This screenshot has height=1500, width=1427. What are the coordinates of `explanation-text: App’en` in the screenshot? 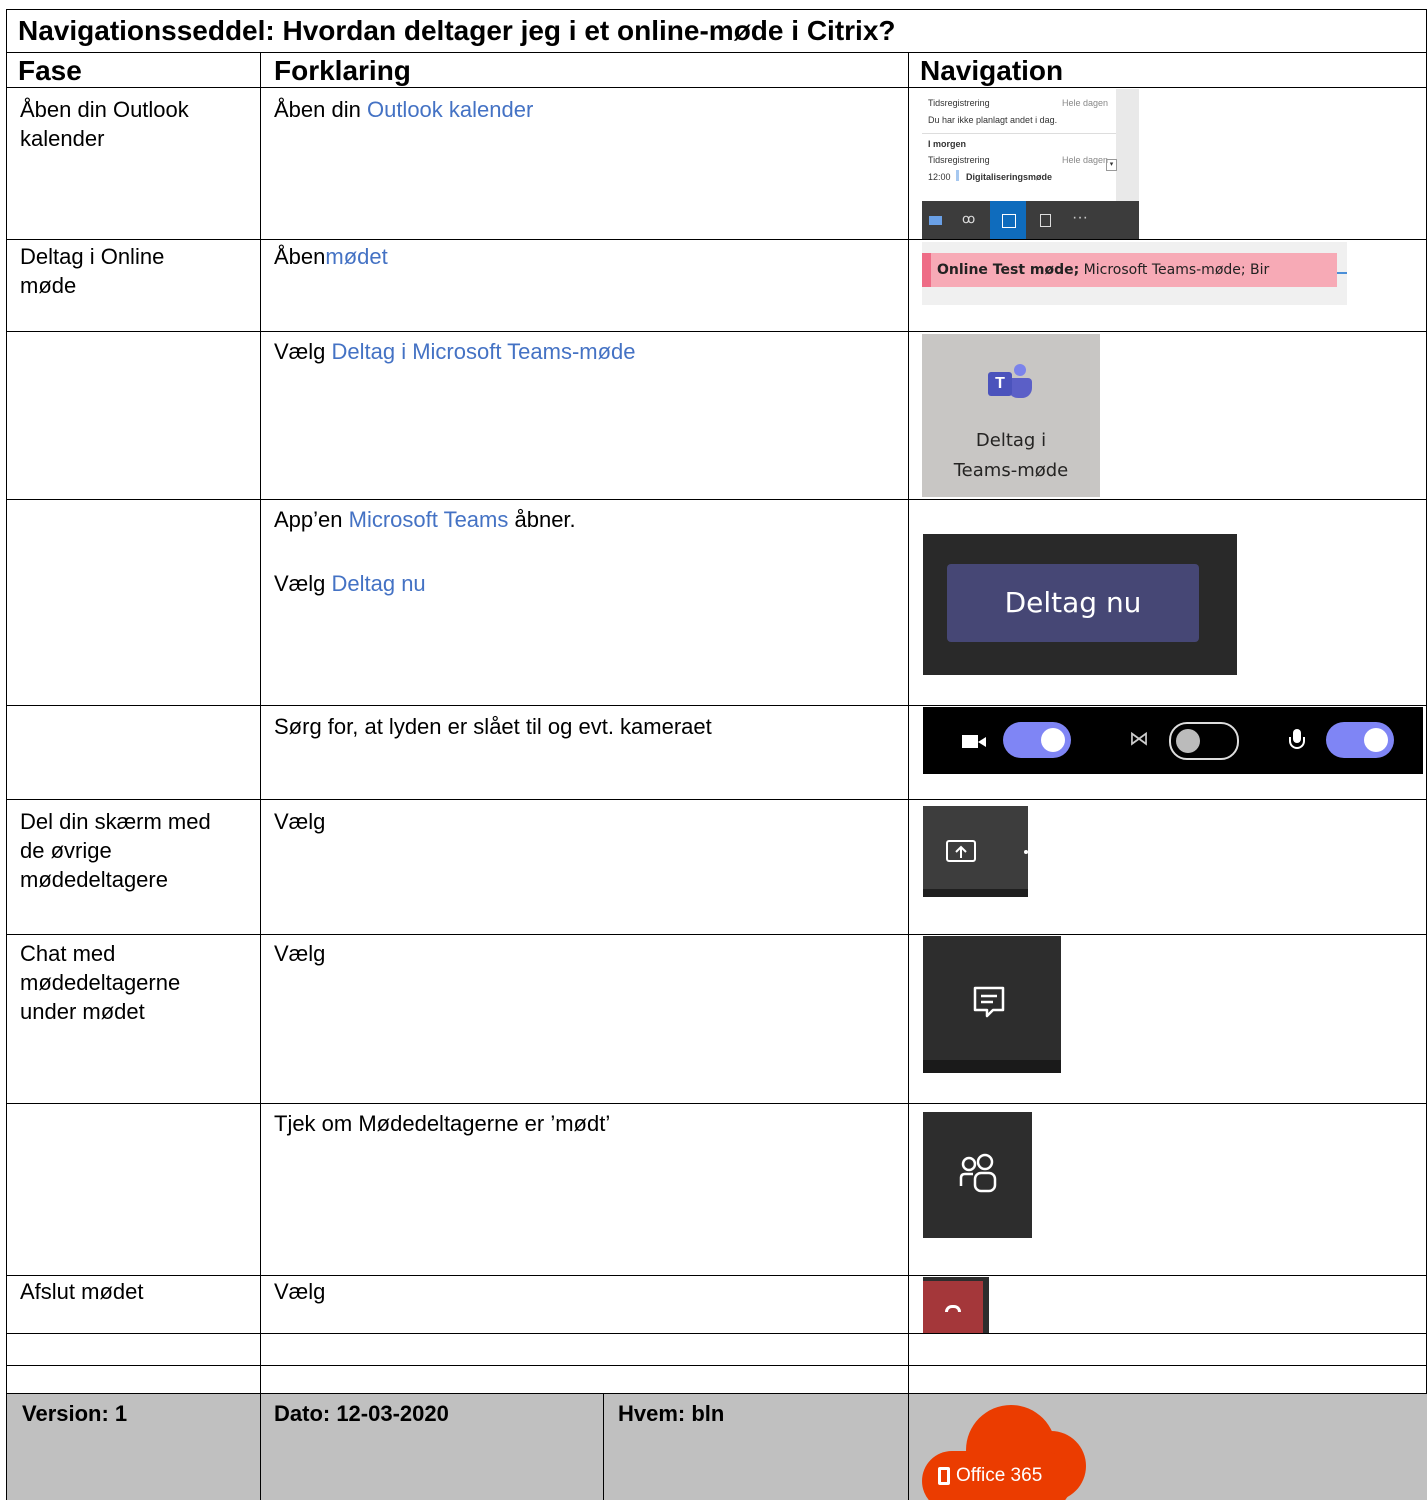 It's located at (311, 519).